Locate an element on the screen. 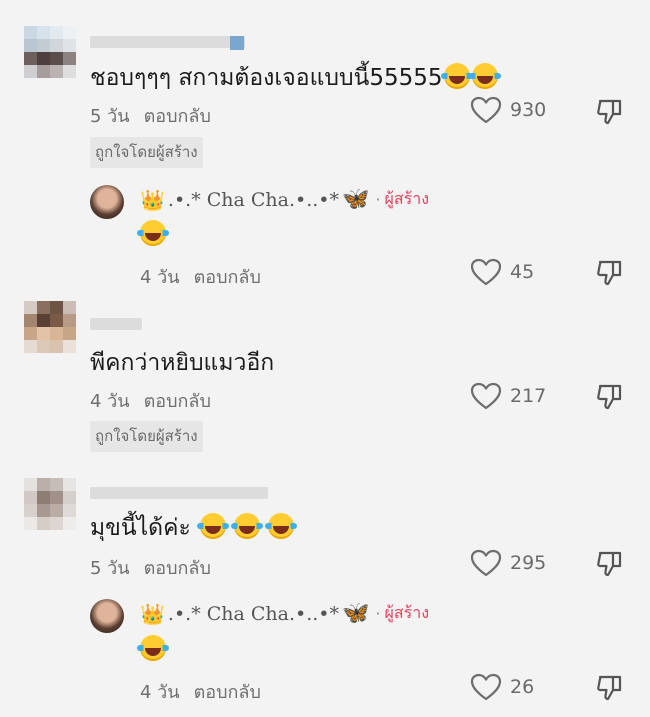  like-count: 930 is located at coordinates (528, 110).